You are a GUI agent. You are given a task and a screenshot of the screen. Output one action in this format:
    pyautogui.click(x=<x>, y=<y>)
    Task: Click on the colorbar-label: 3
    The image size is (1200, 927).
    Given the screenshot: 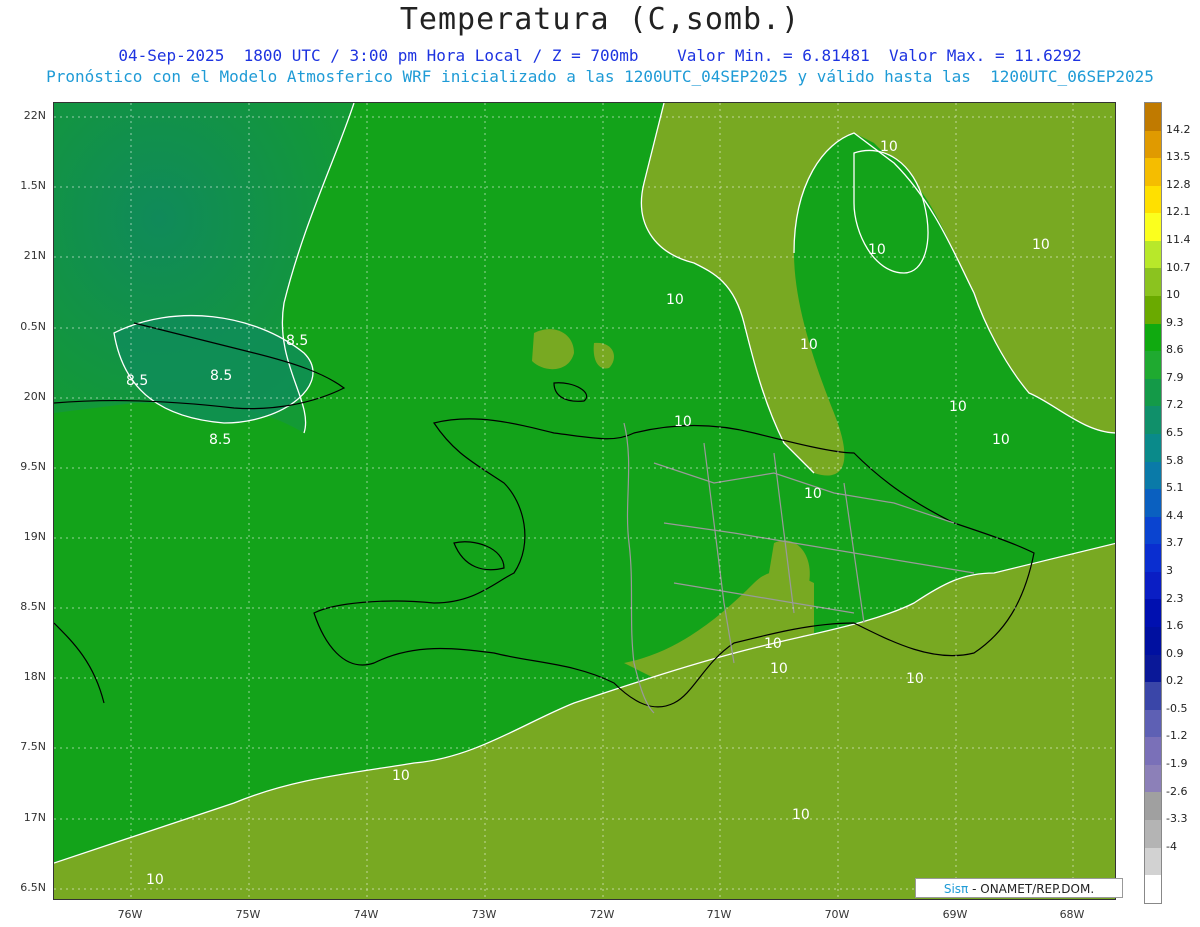 What is the action you would take?
    pyautogui.click(x=1169, y=570)
    